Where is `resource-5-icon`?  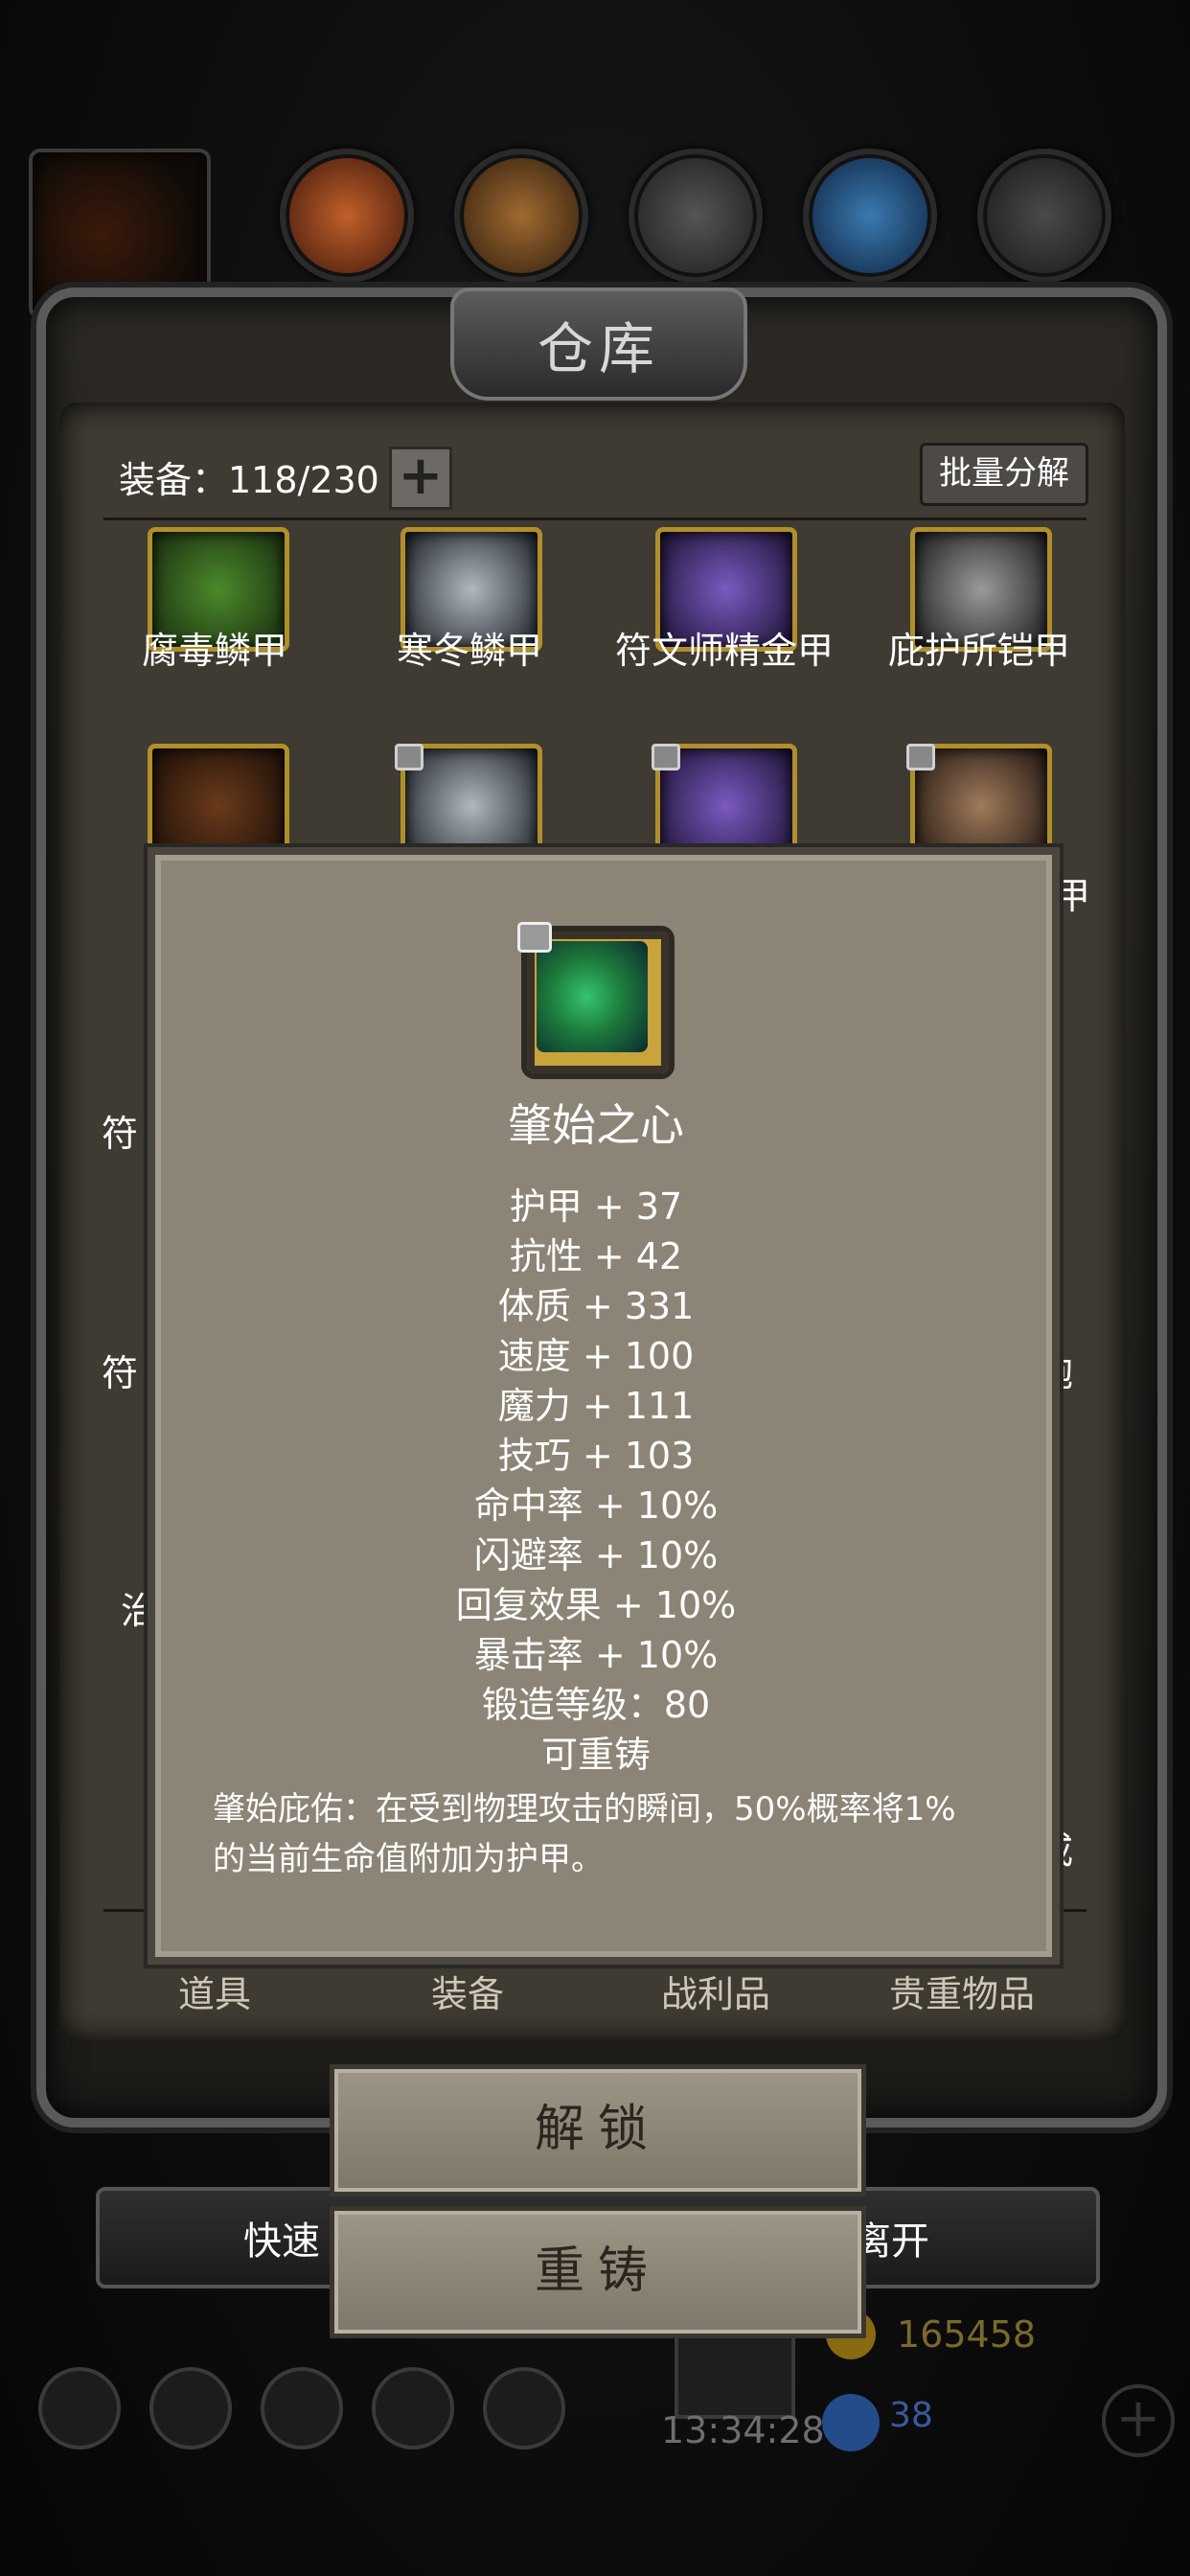 resource-5-icon is located at coordinates (1044, 216).